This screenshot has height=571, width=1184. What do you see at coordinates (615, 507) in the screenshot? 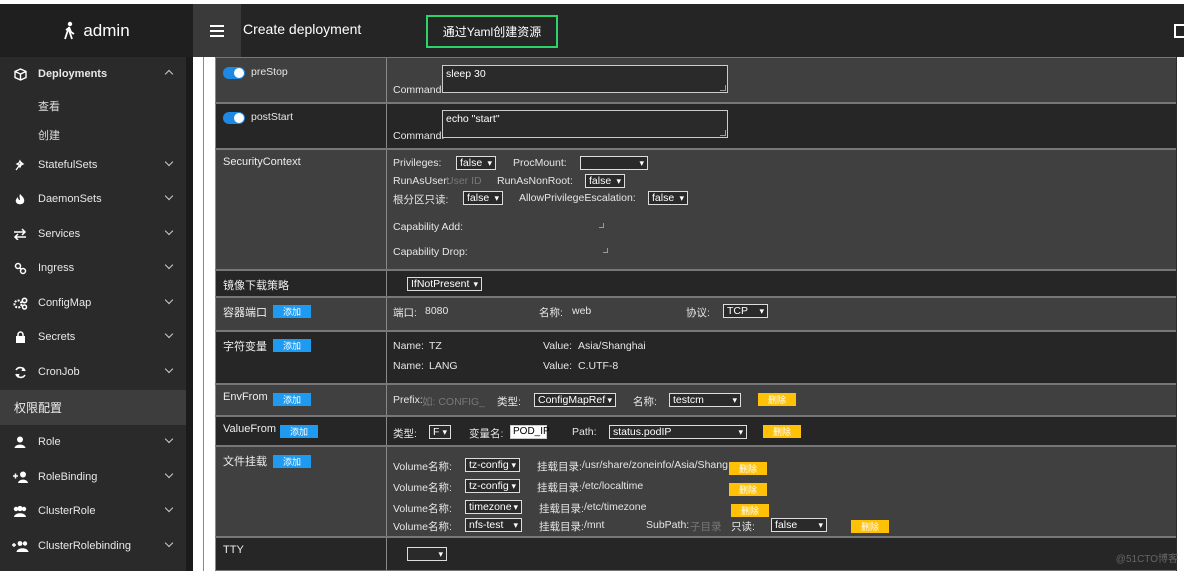
I see `mount-path-input: /etc/timezone` at bounding box center [615, 507].